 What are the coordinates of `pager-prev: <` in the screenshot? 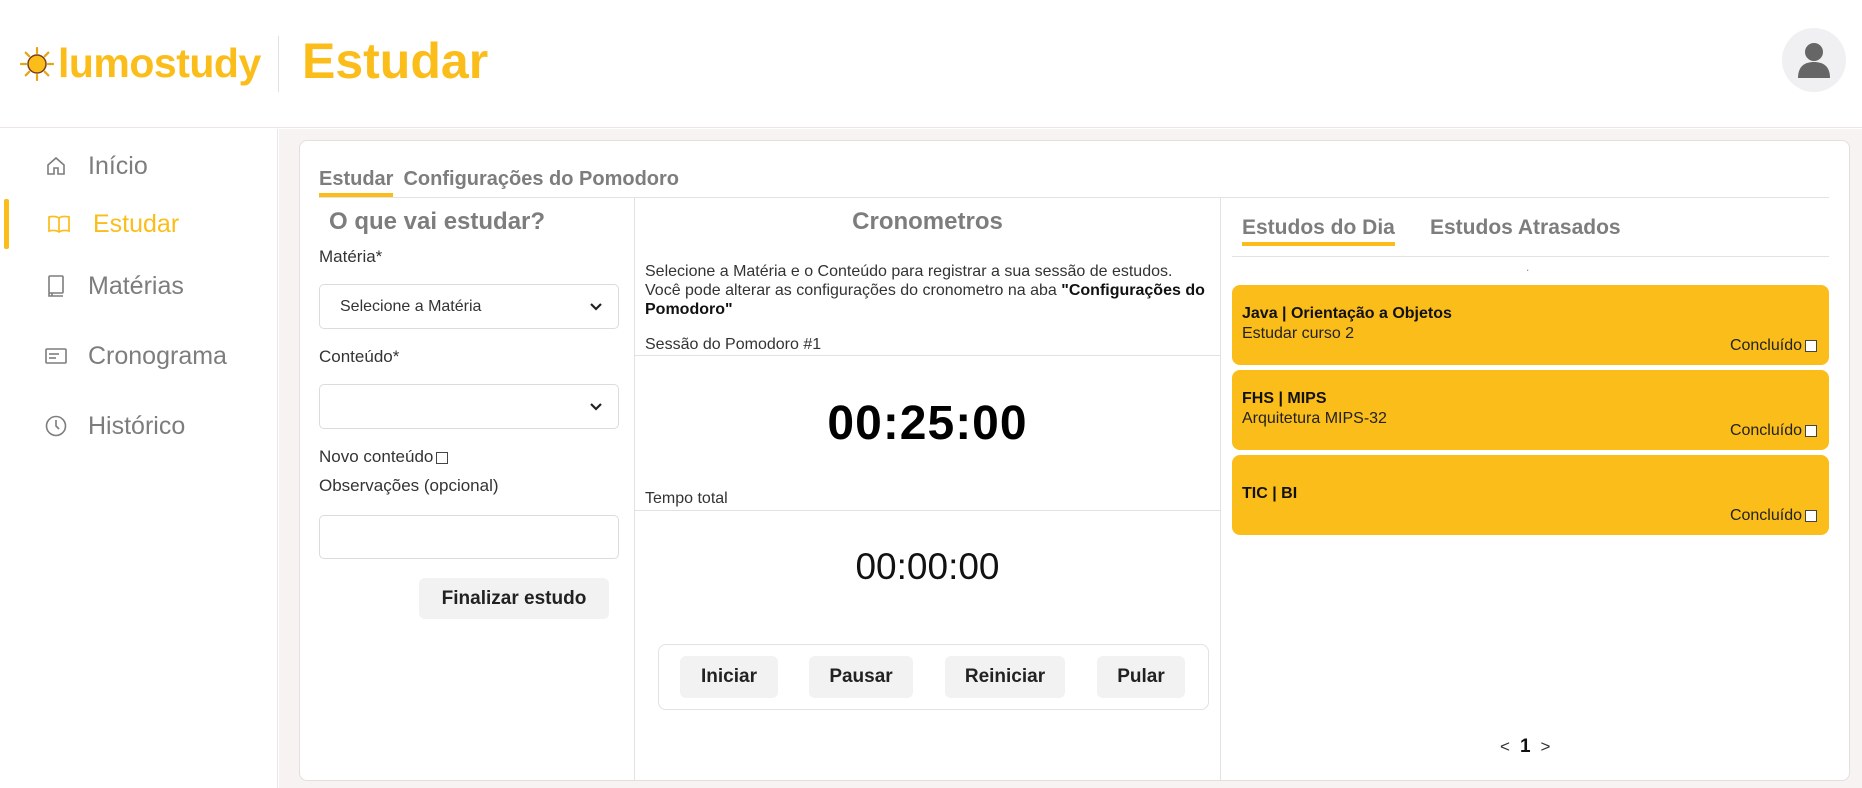 It's located at (1505, 747).